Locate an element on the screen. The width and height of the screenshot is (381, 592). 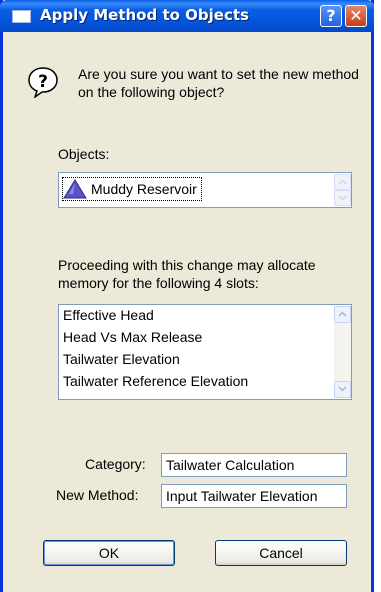
title-bar: Apply Method to Objects ? ✕ is located at coordinates (187, 16).